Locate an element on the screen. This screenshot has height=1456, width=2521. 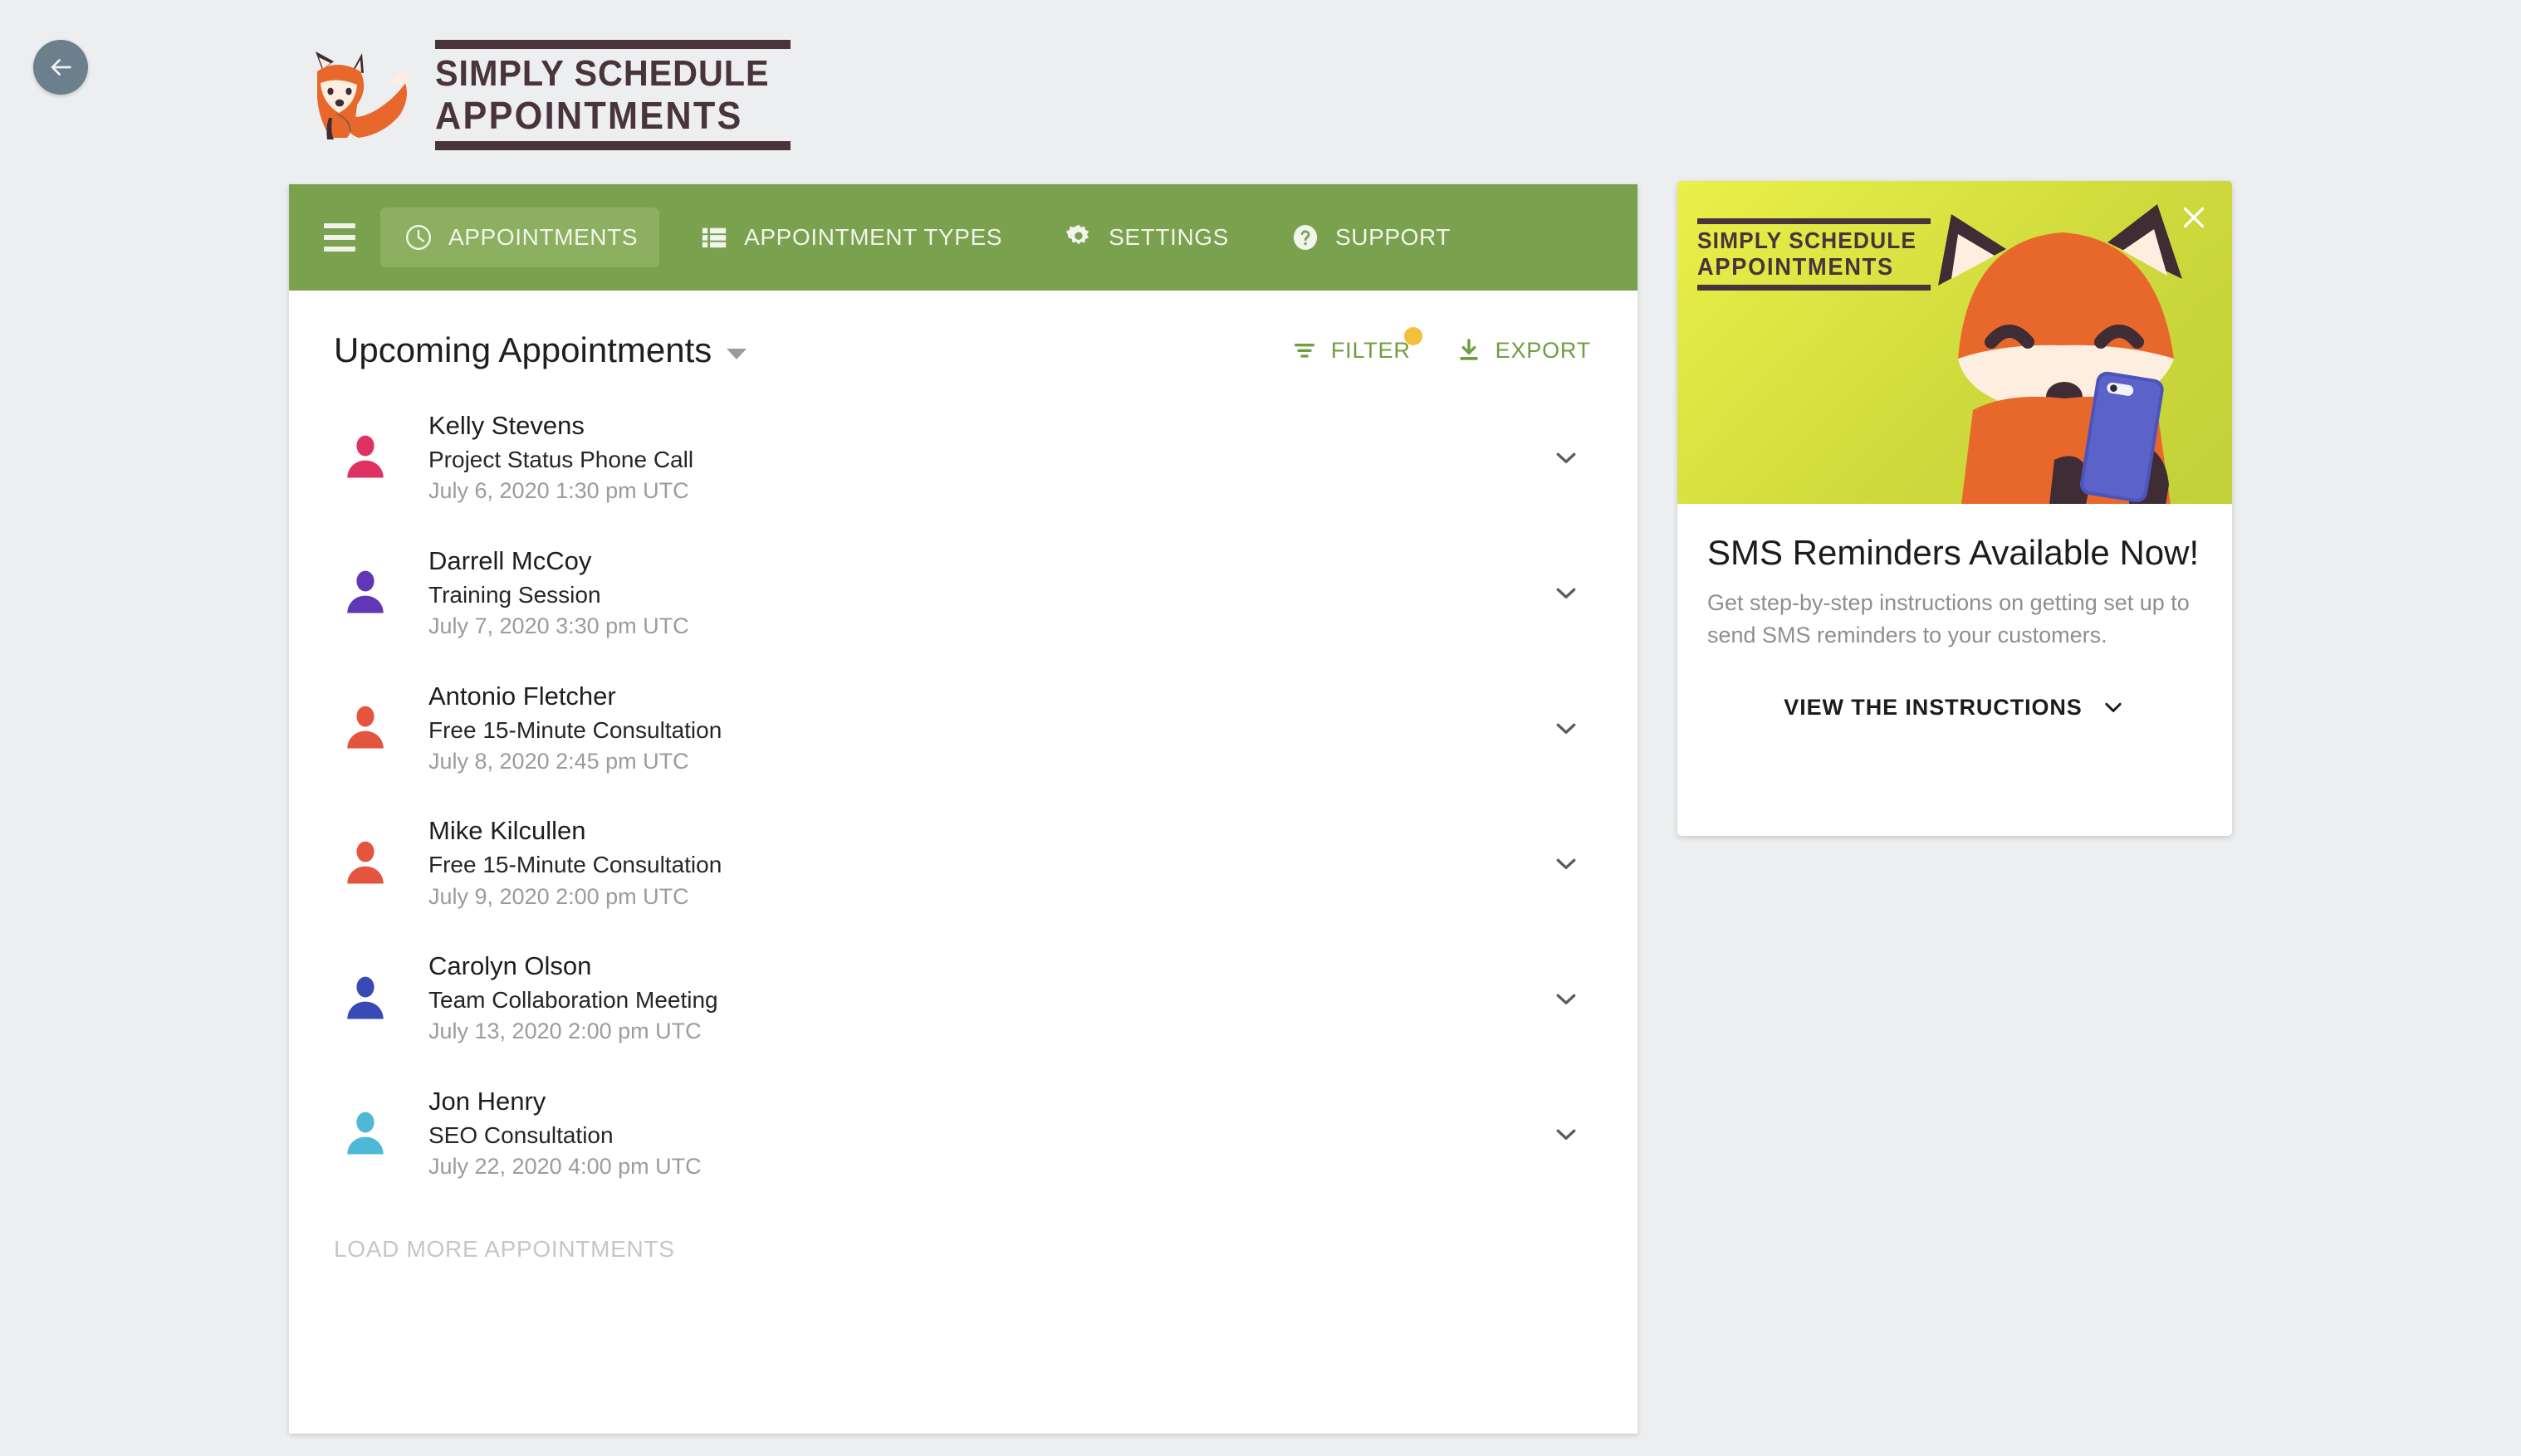
gear-icon is located at coordinates (1078, 238).